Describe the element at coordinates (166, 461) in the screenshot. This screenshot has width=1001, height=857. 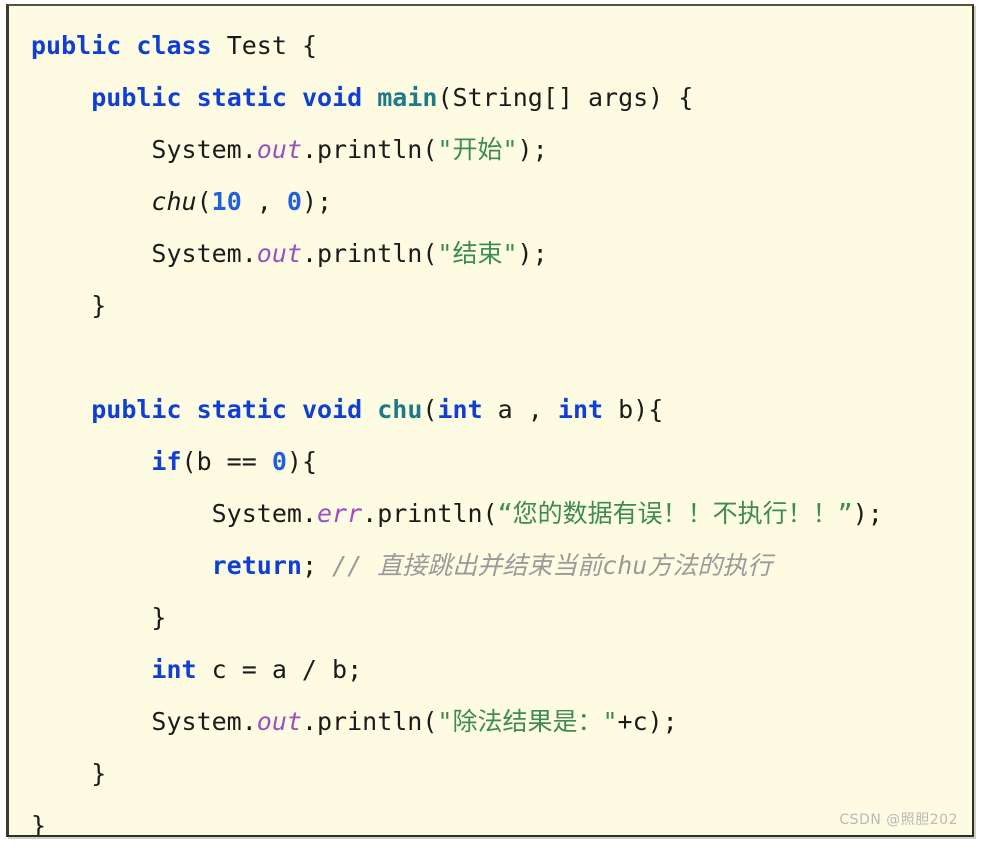
I see `code-token-kw: if` at that location.